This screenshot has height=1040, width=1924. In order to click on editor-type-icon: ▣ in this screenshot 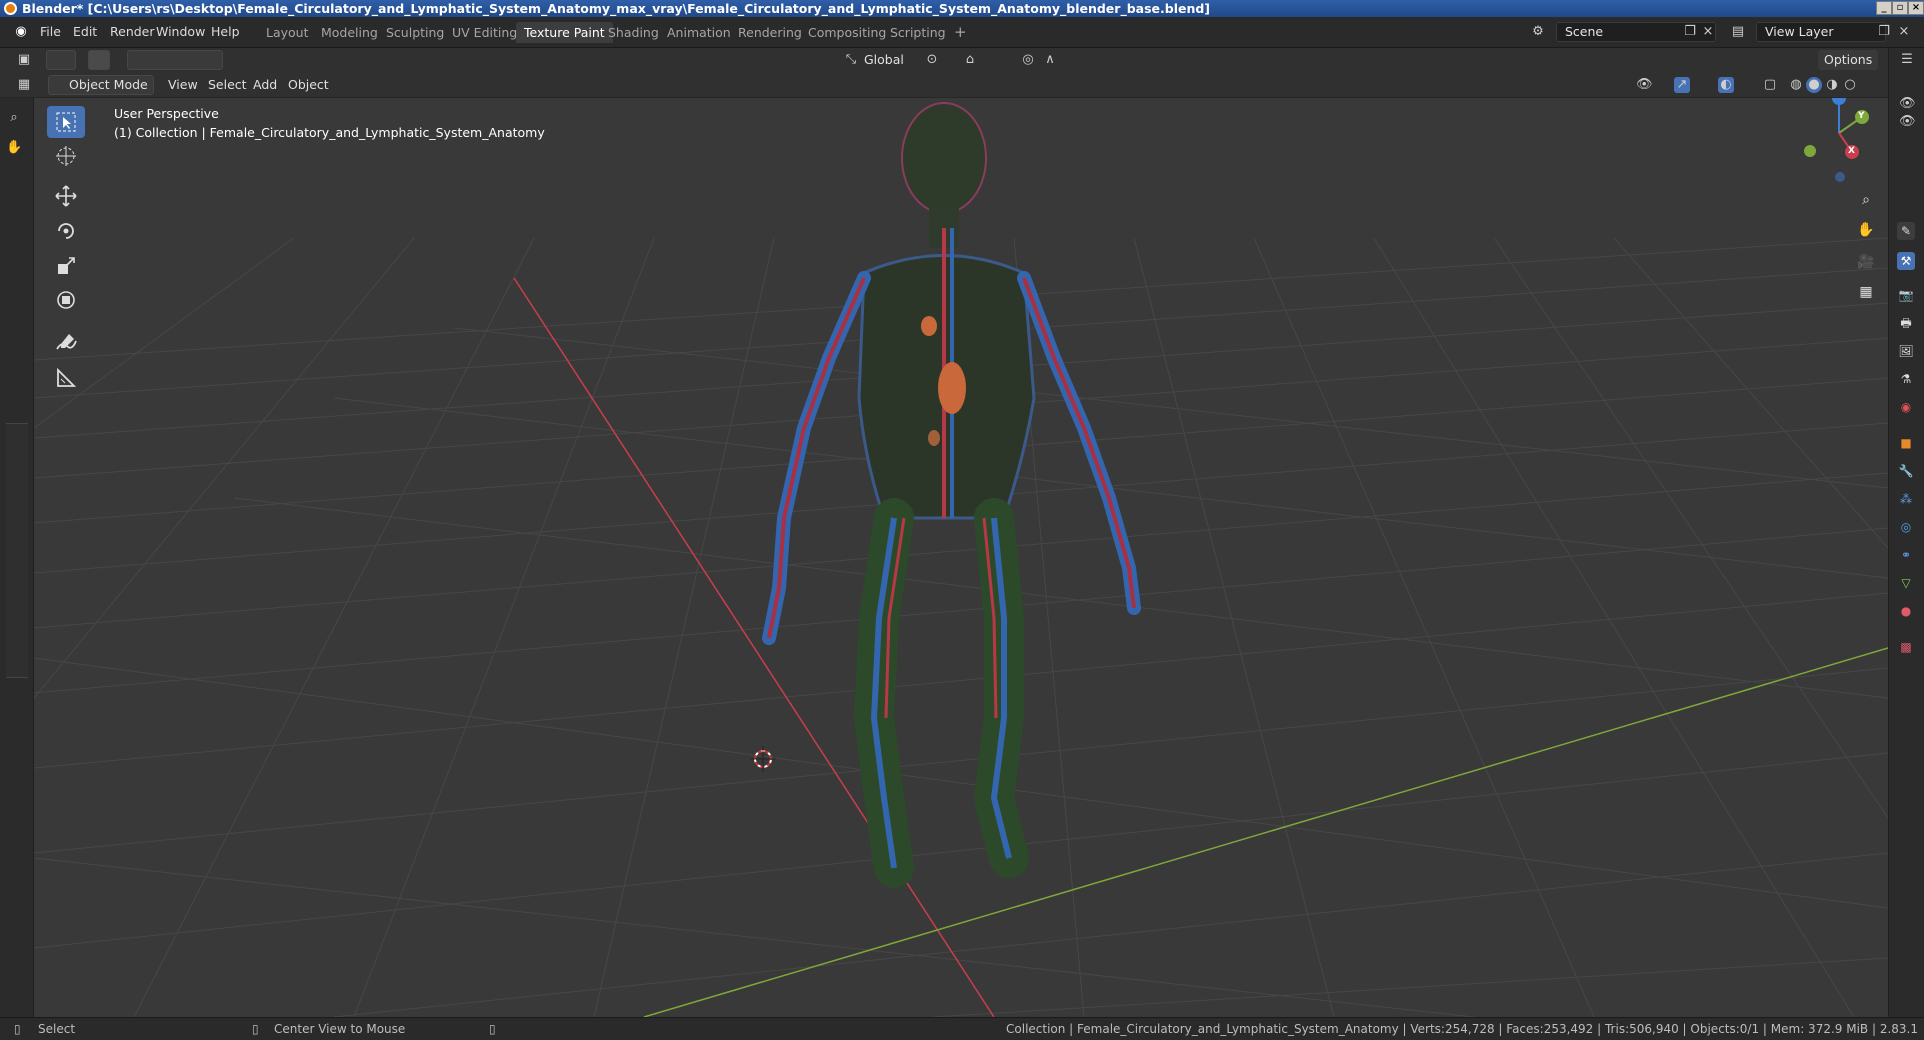, I will do `click(24, 60)`.